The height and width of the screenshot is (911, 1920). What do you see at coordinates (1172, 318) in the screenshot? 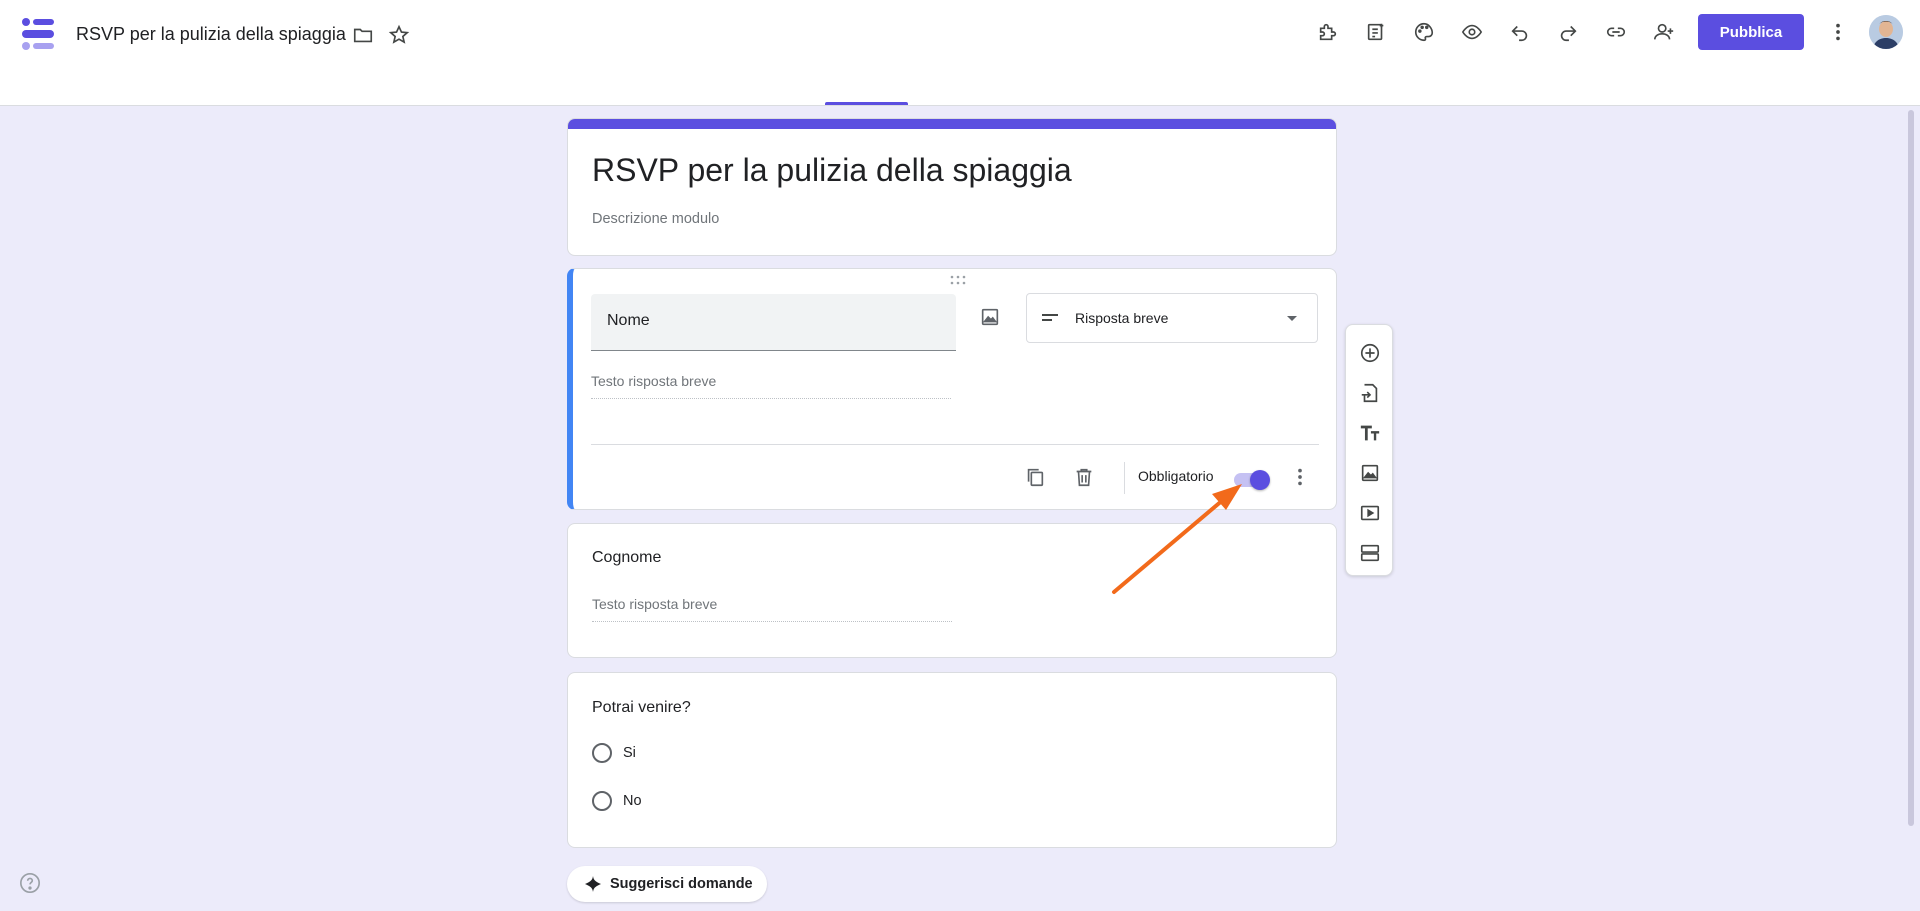
I see `question-type-dropdown: Risposta breve` at bounding box center [1172, 318].